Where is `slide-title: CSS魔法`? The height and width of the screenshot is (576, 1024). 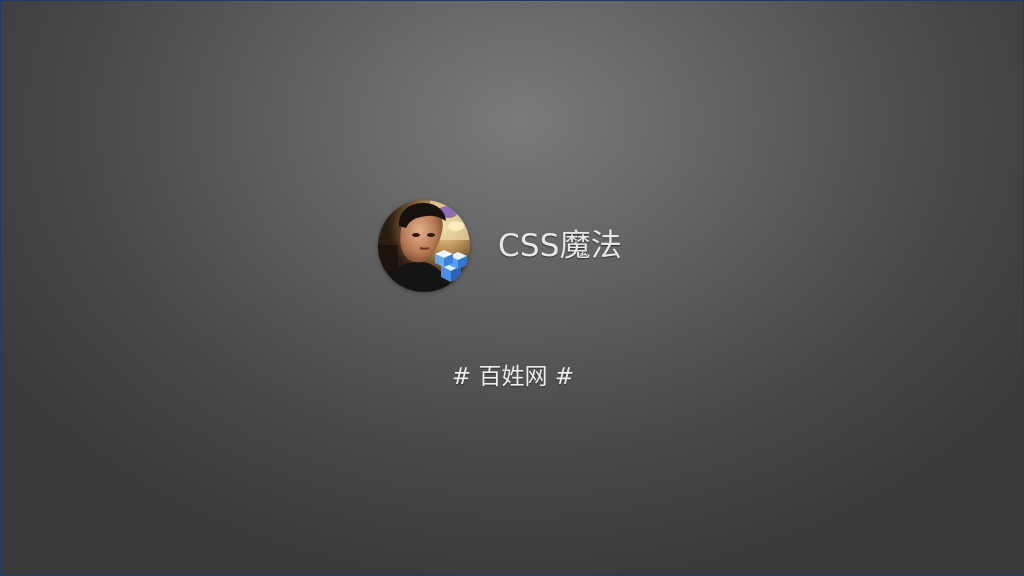 slide-title: CSS魔法 is located at coordinates (560, 245).